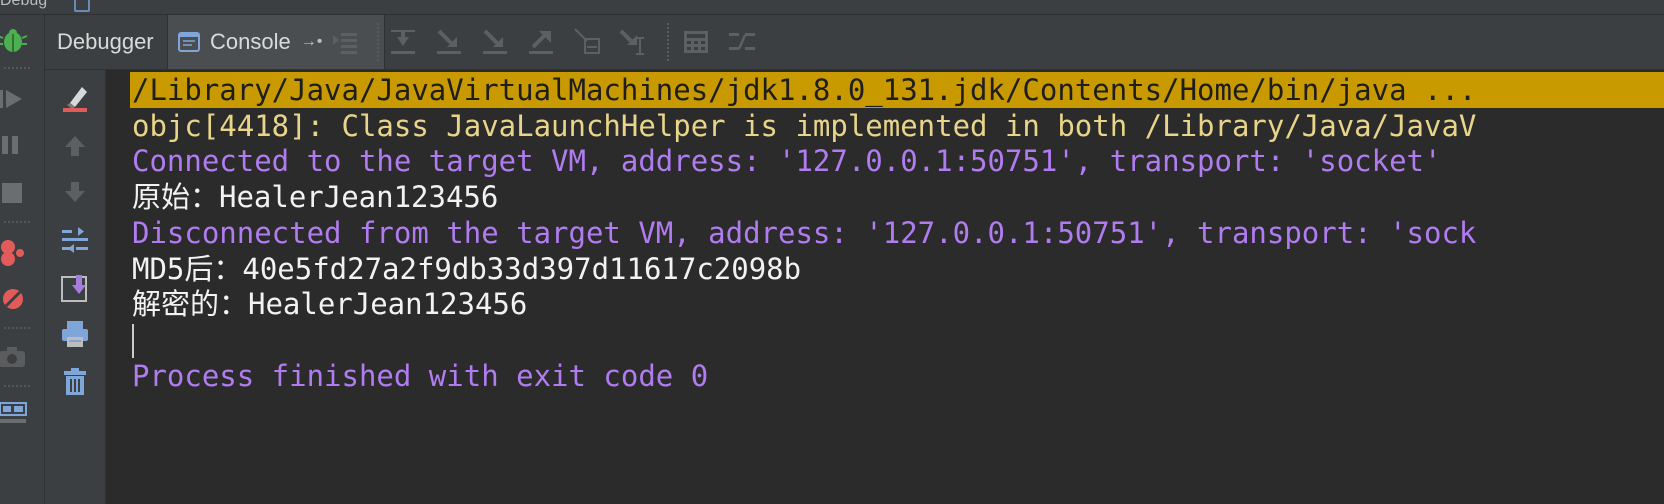  I want to click on evaluate-expression-icon, so click(696, 42).